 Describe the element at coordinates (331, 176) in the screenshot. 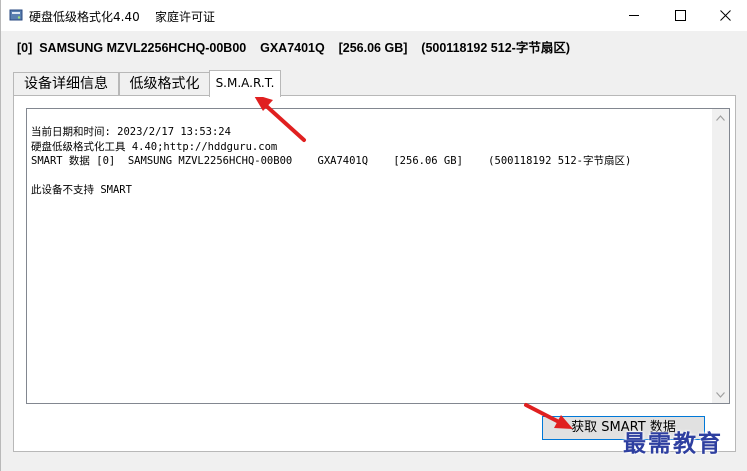

I see `smart-line-blank` at that location.